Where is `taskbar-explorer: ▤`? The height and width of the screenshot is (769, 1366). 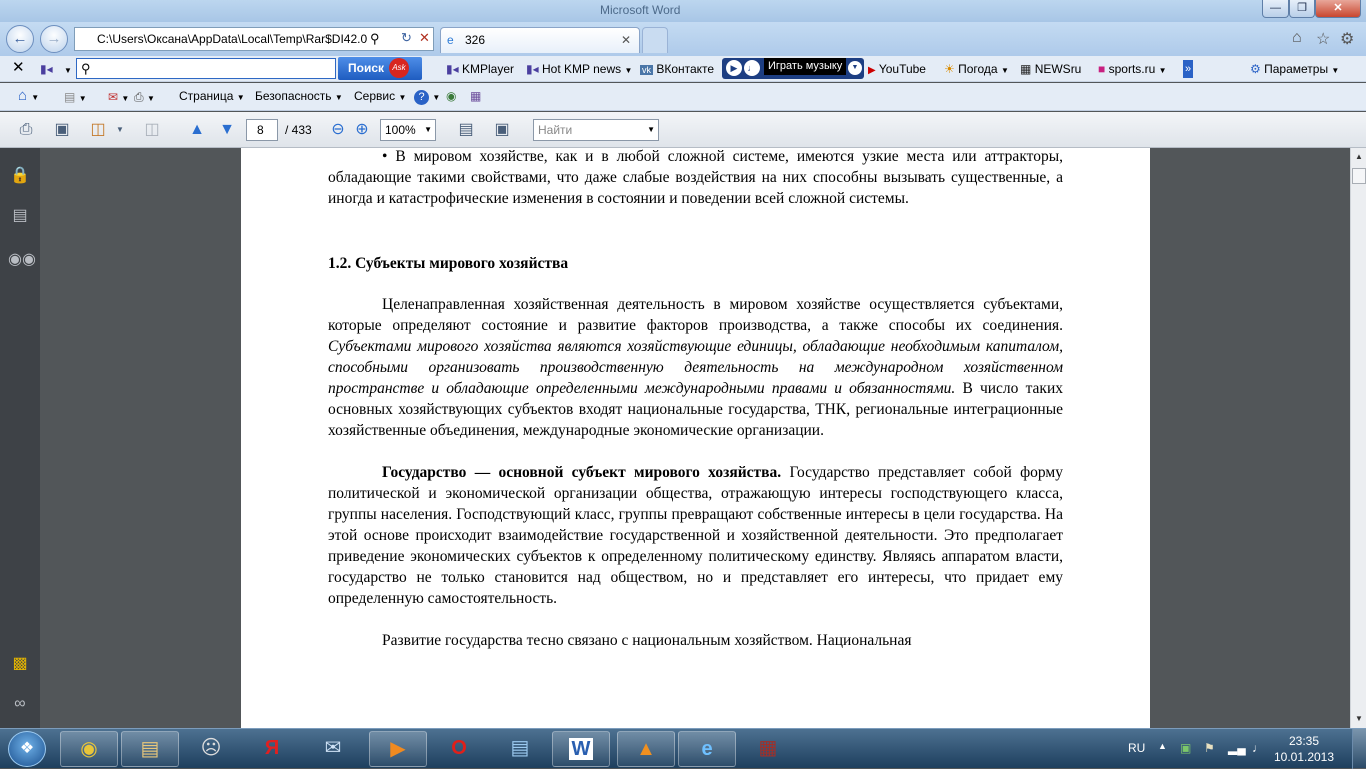
taskbar-explorer: ▤ is located at coordinates (150, 749).